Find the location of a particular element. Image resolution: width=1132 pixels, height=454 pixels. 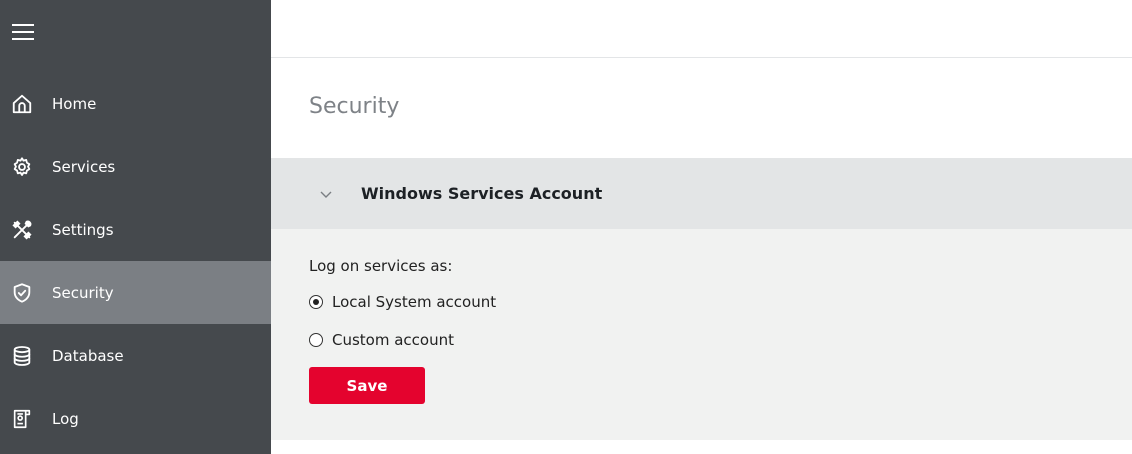

tools-icon is located at coordinates (22, 230).